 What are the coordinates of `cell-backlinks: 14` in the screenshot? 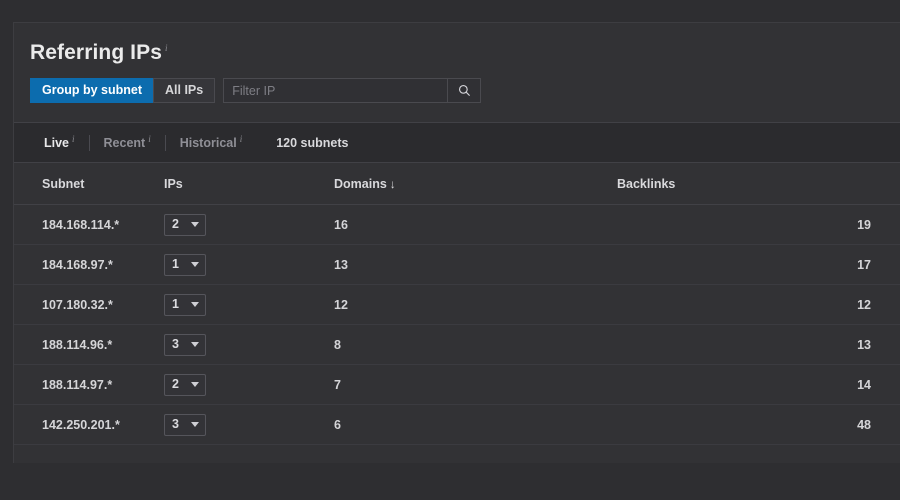 It's located at (758, 384).